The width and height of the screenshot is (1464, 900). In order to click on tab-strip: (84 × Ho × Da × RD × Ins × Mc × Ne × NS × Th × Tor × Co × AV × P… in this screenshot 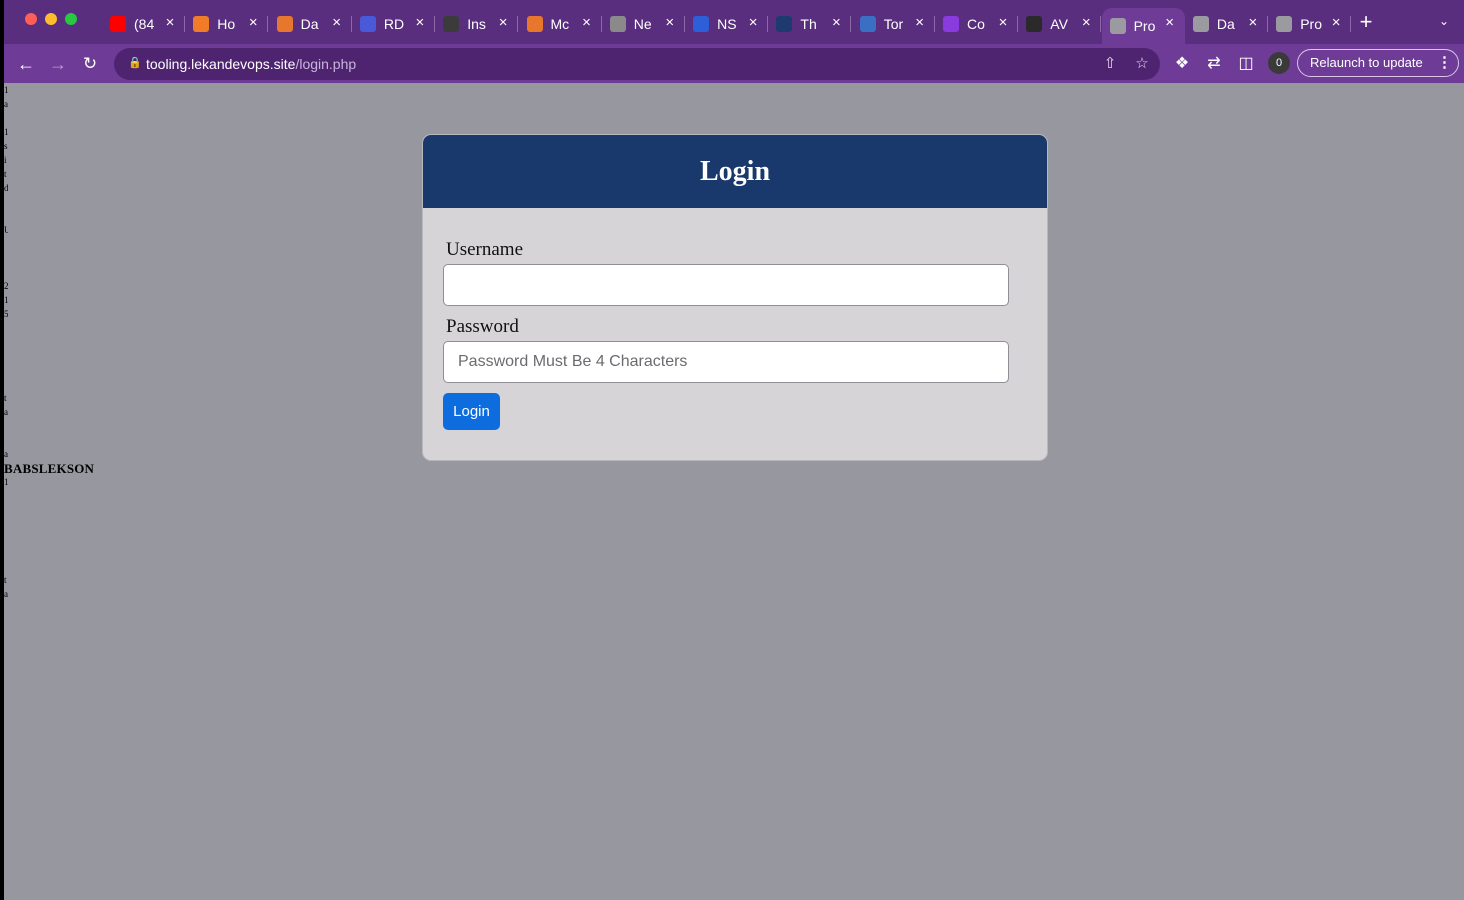, I will do `click(734, 22)`.